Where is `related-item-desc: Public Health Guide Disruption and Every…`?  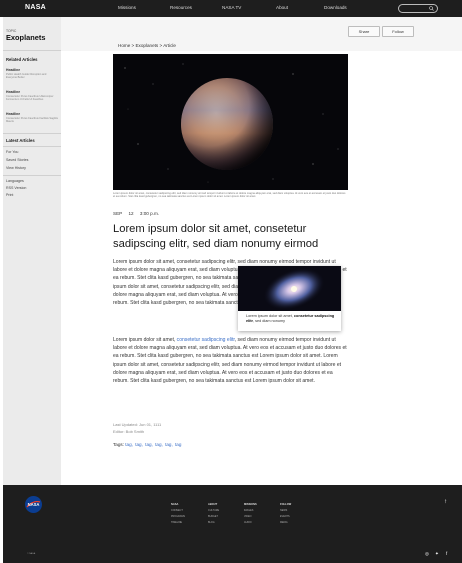
related-item-desc: Public Health Guide Disruption and Every… is located at coordinates (32, 76).